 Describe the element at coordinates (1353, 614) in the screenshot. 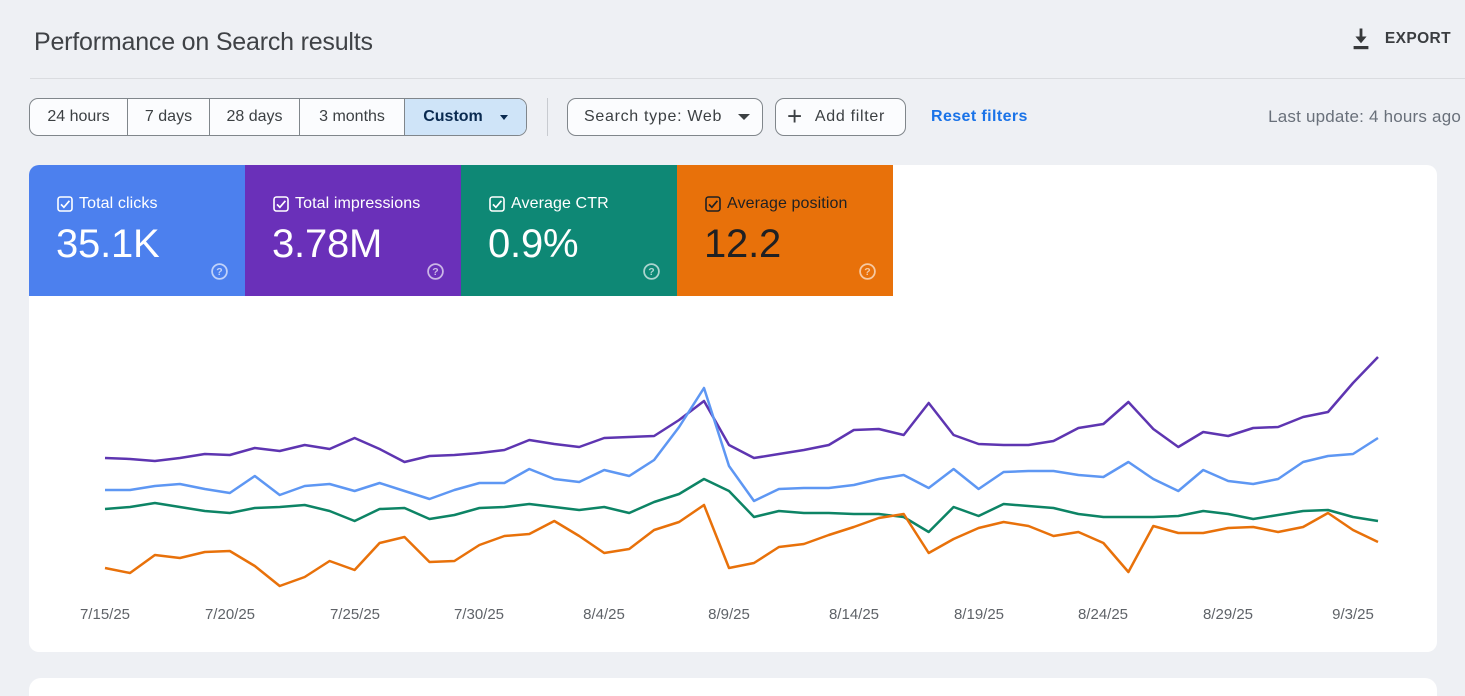

I see `svg-text: 9/3/25` at that location.